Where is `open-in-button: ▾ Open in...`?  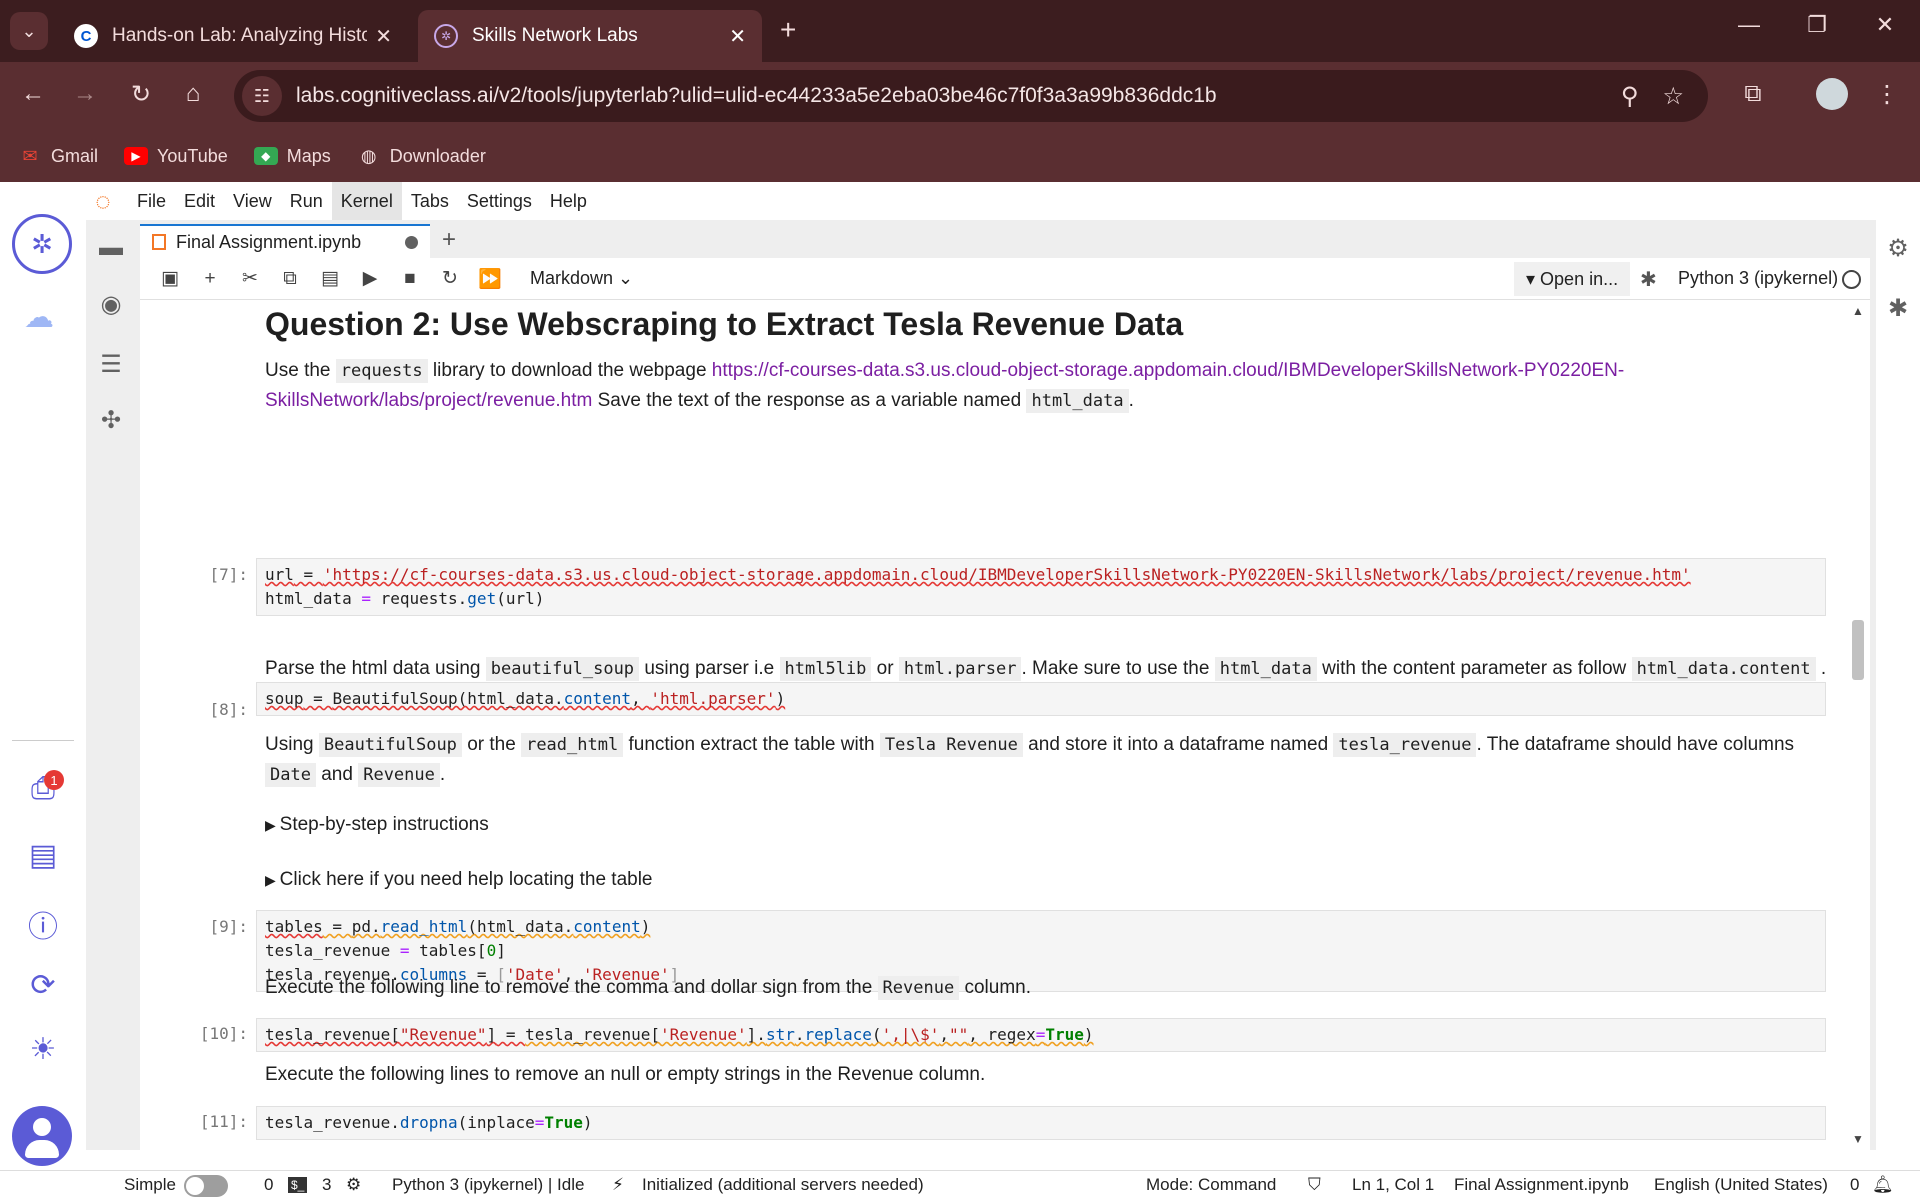 open-in-button: ▾ Open in... is located at coordinates (1572, 279).